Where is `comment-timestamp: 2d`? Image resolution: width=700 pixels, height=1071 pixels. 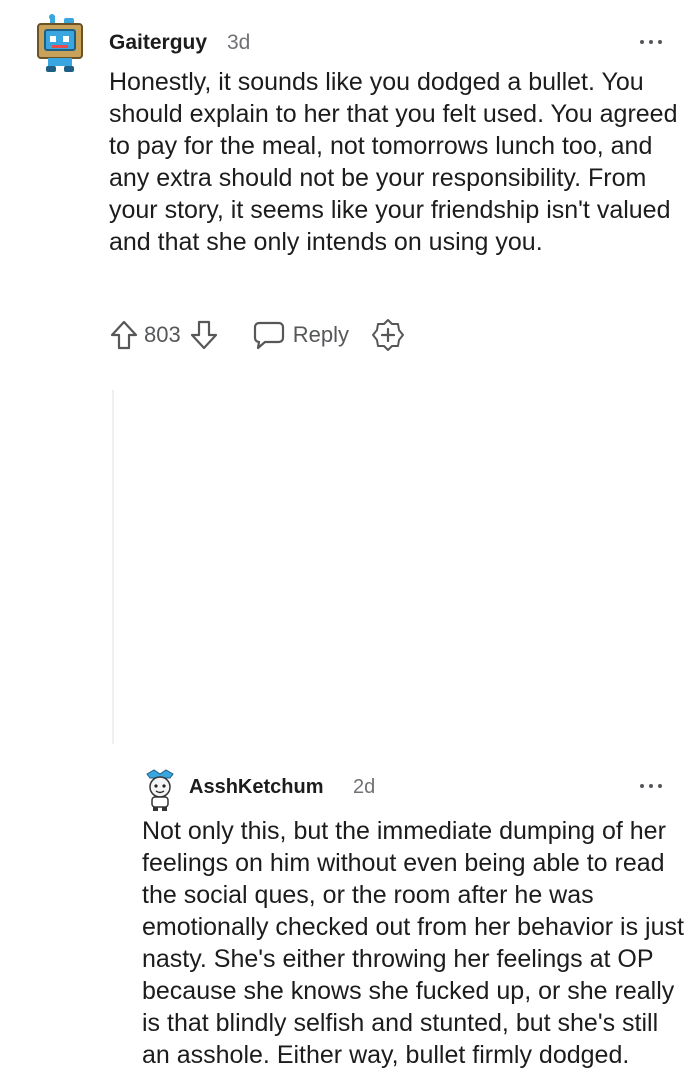 comment-timestamp: 2d is located at coordinates (364, 787).